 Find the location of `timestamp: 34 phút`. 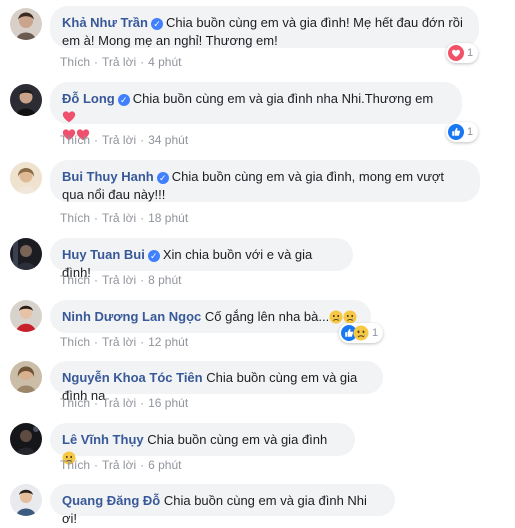

timestamp: 34 phút is located at coordinates (168, 140).